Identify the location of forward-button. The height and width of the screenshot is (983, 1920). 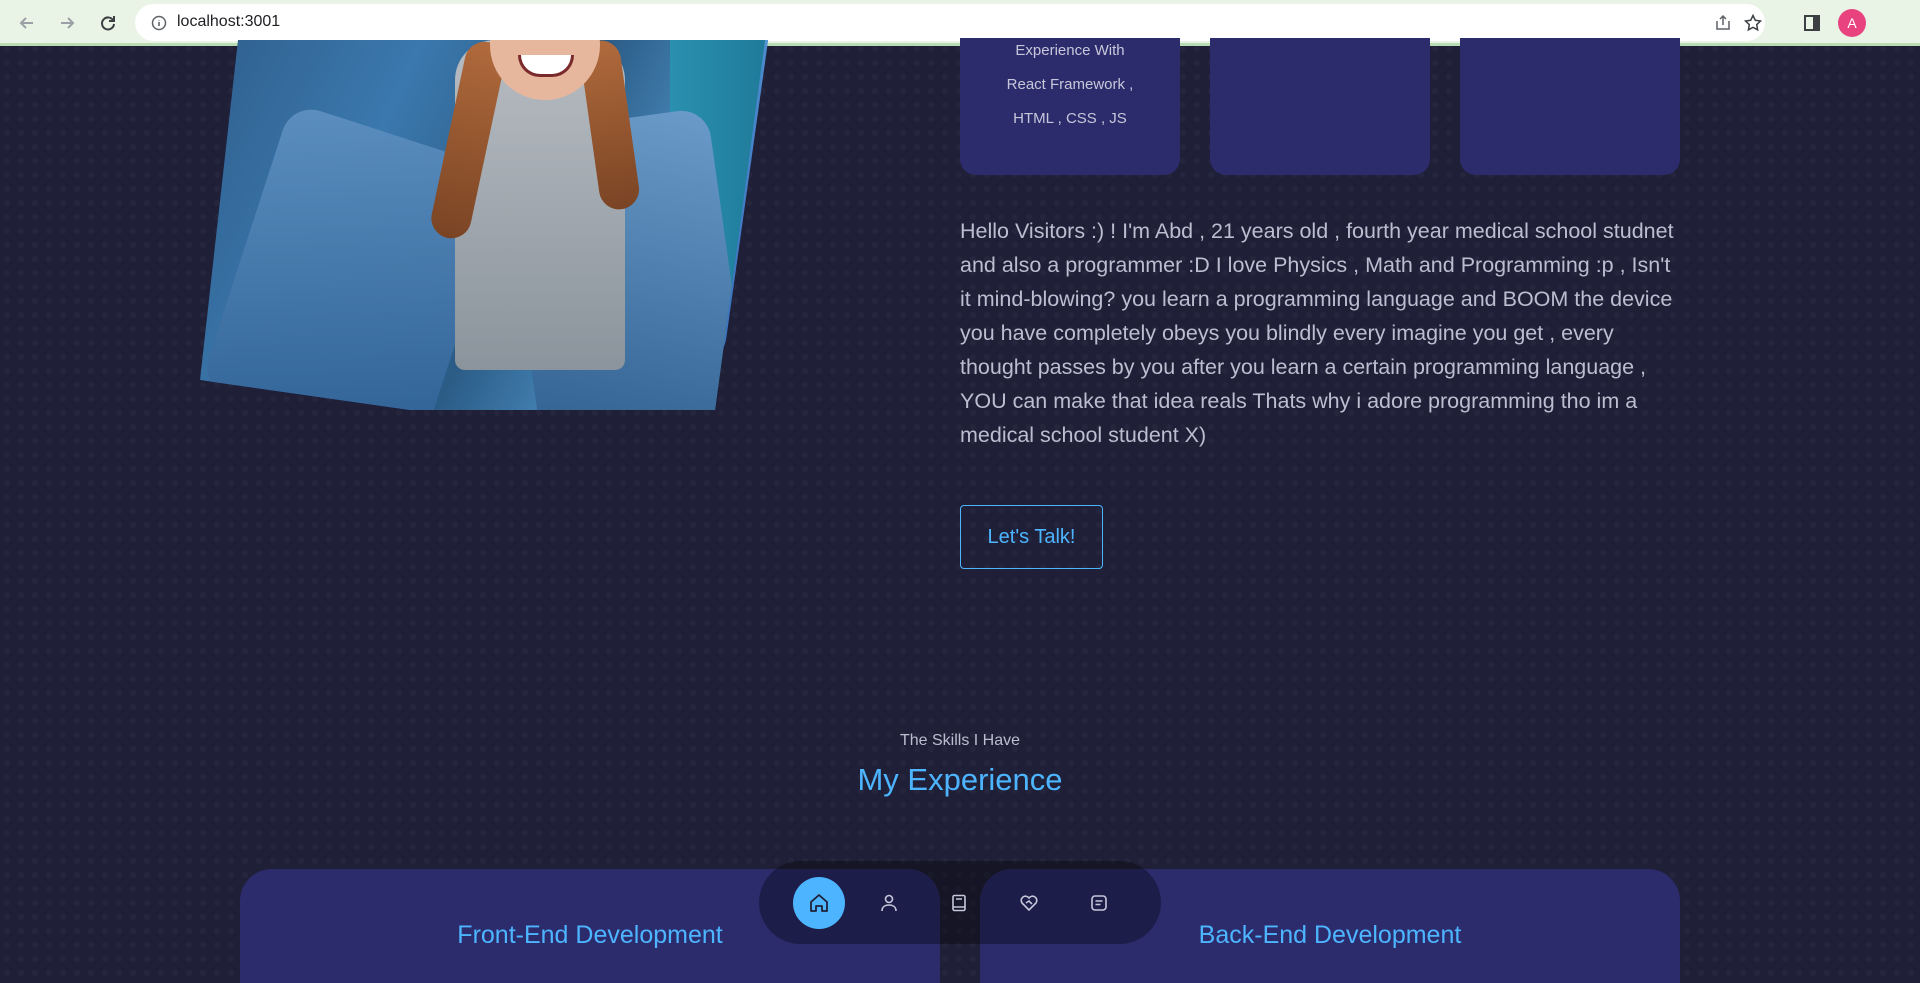
(67, 23).